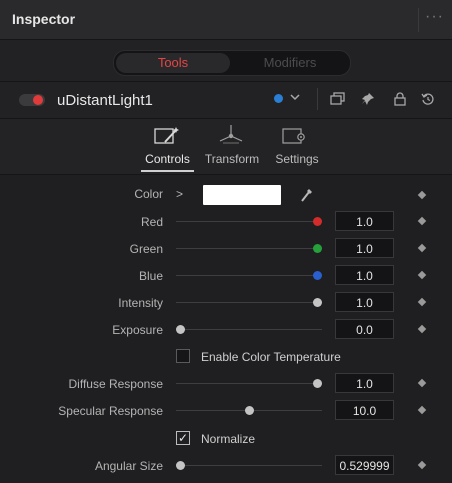  What do you see at coordinates (317, 248) in the screenshot?
I see `green-slider-knob` at bounding box center [317, 248].